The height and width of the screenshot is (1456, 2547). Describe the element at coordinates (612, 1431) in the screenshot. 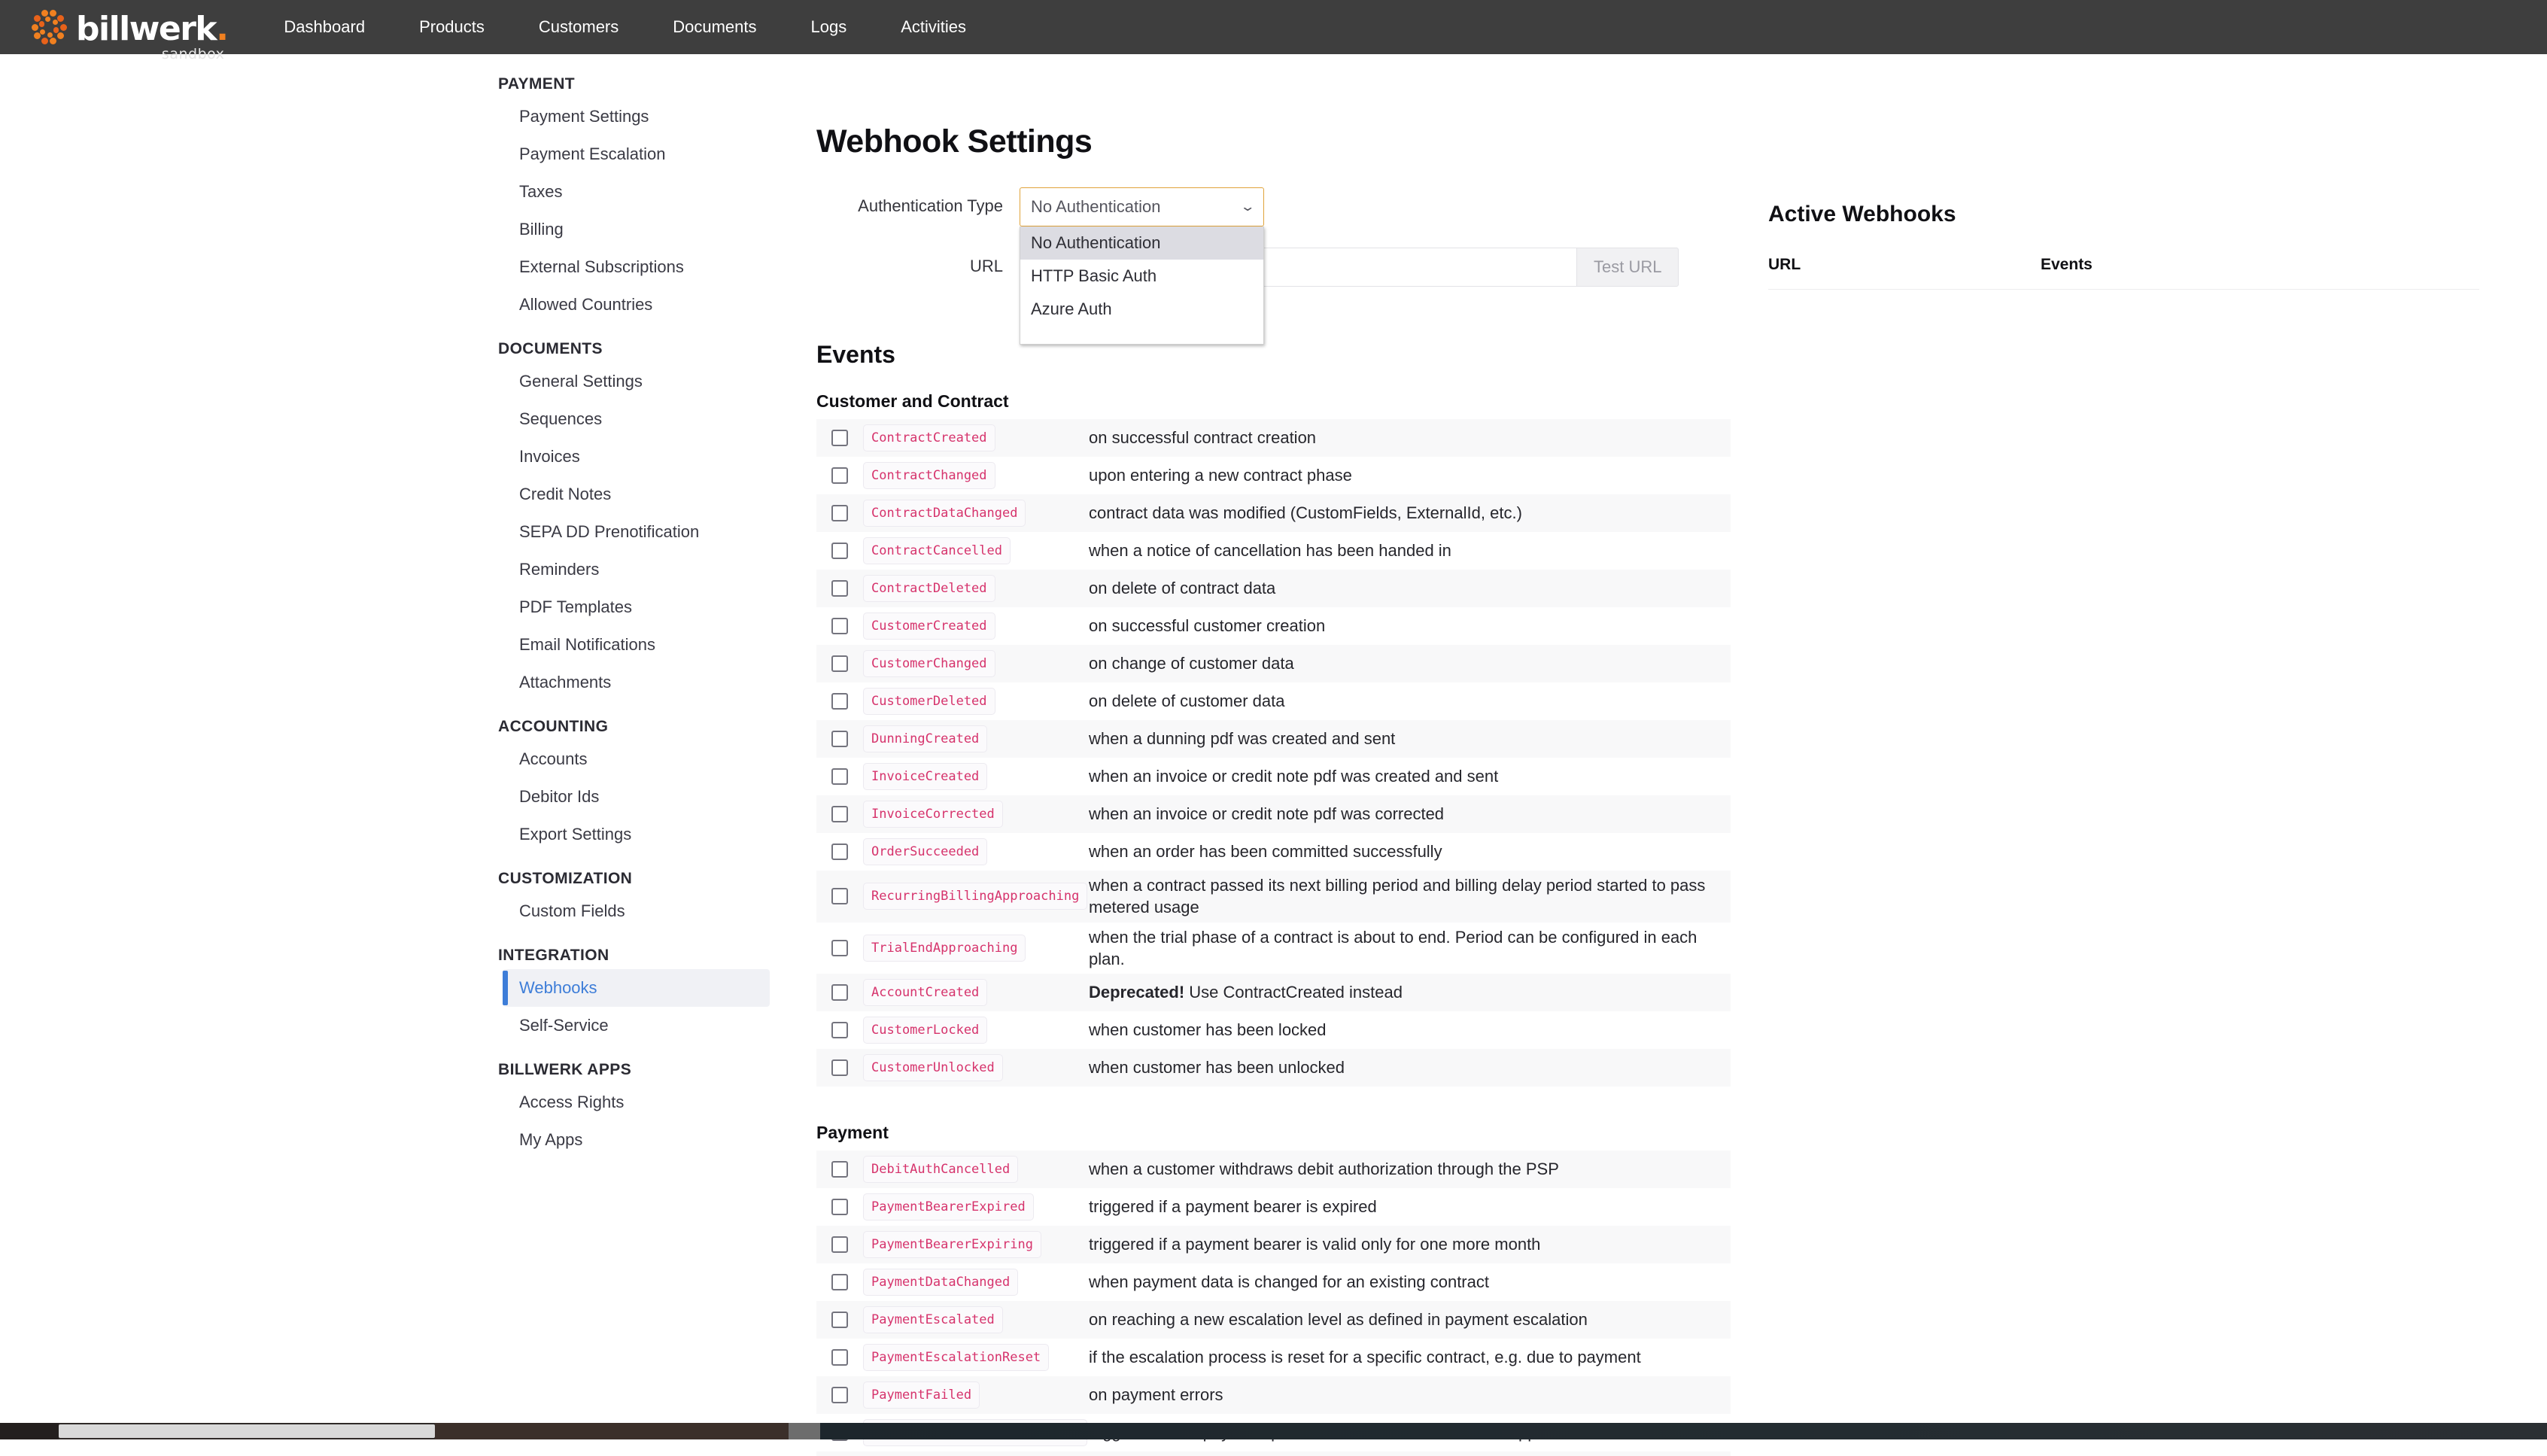

I see `scrollbar-track-mid` at that location.